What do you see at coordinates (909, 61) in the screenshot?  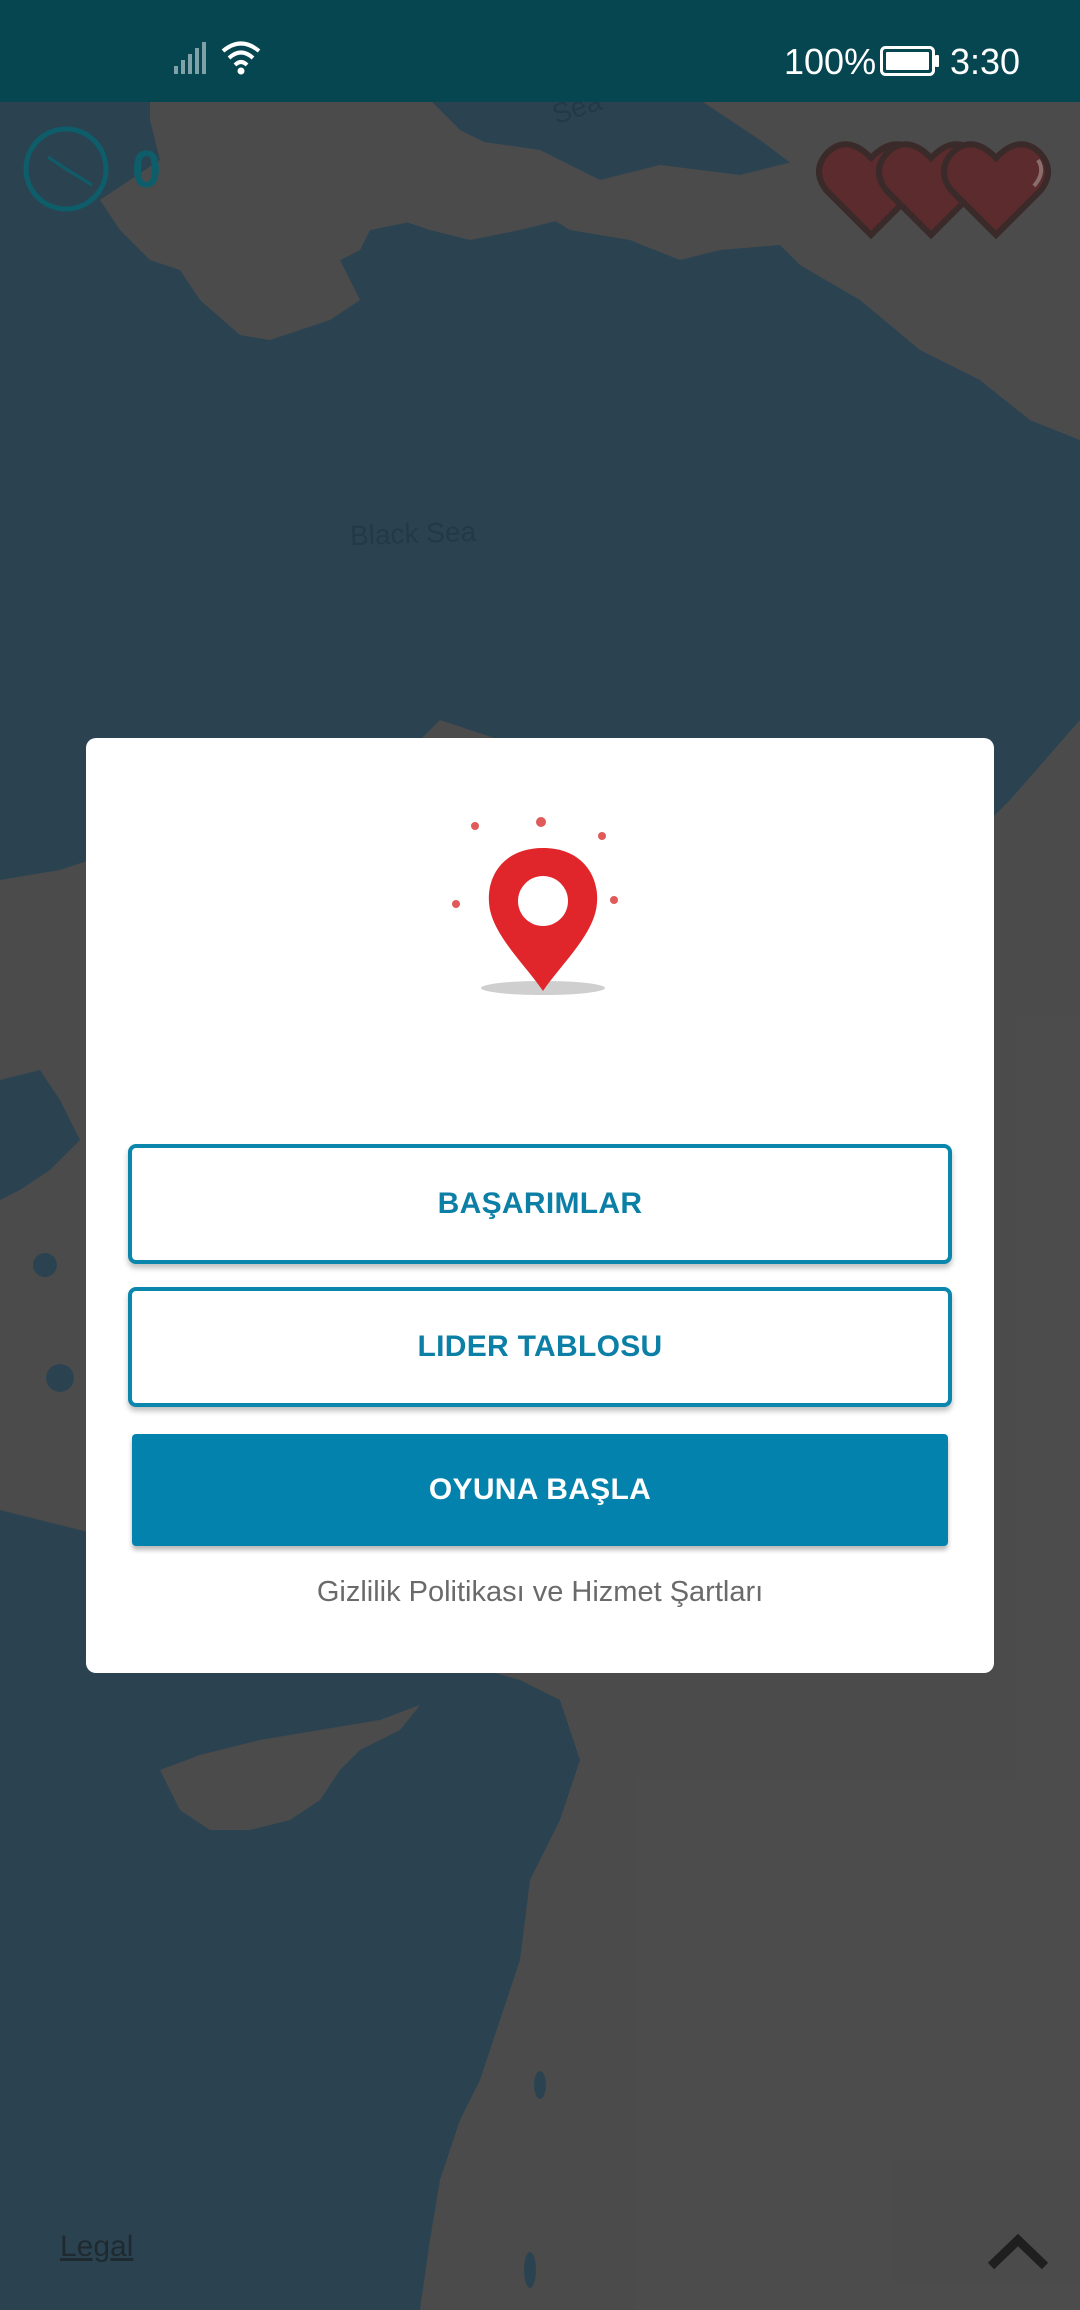 I see `battery-icon` at bounding box center [909, 61].